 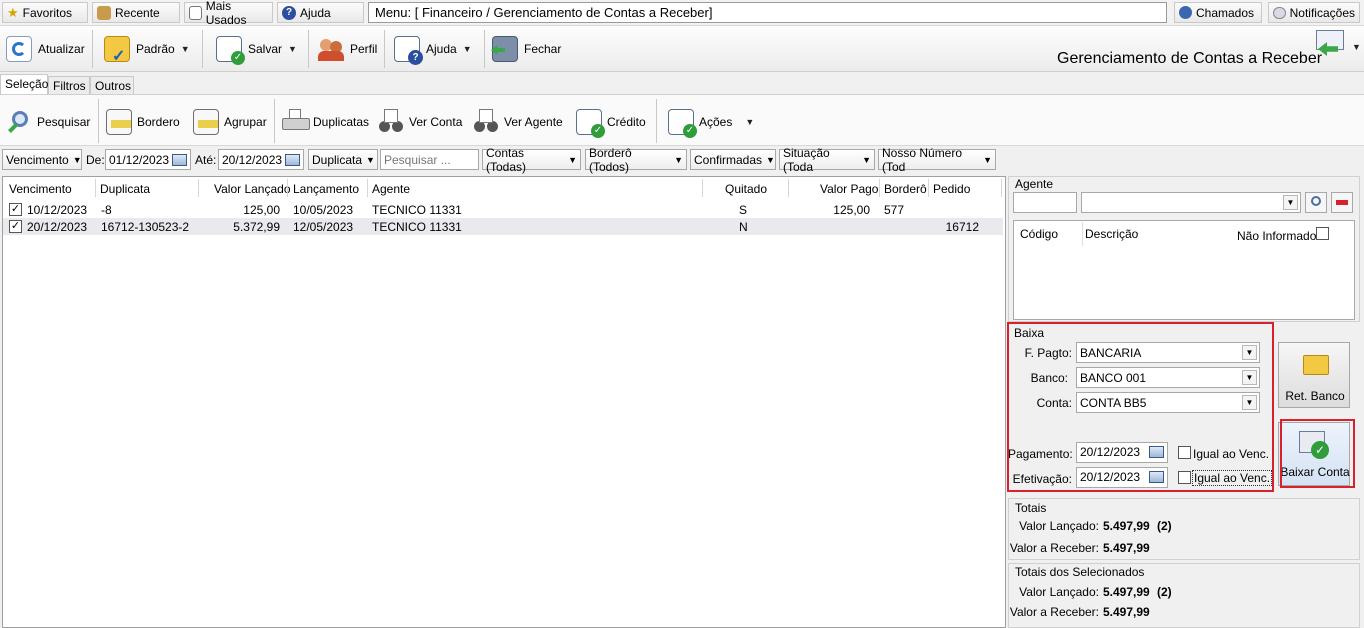 What do you see at coordinates (1356, 47) in the screenshot?
I see `title-dropdown-icon: ▼` at bounding box center [1356, 47].